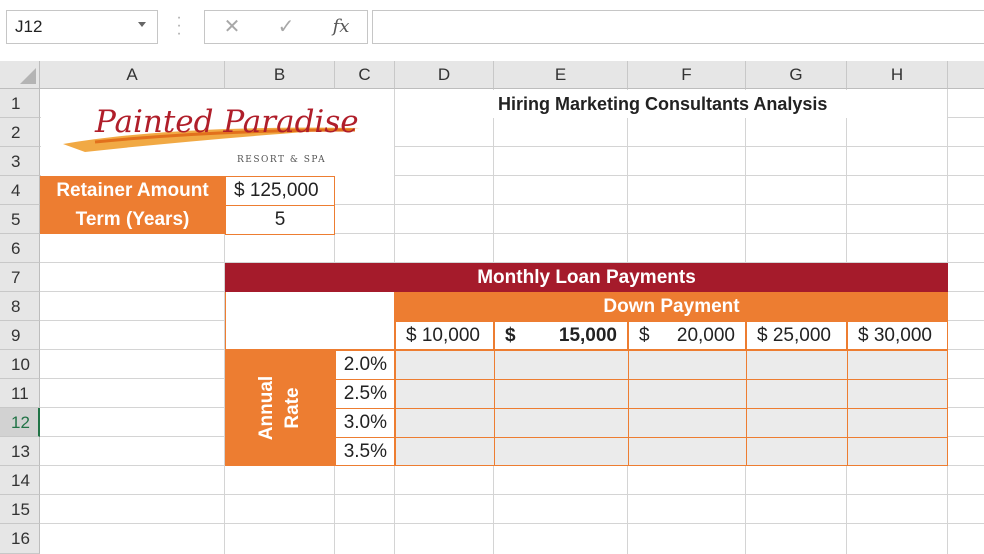 The width and height of the screenshot is (984, 554). What do you see at coordinates (28, 76) in the screenshot?
I see `select-all-icon` at bounding box center [28, 76].